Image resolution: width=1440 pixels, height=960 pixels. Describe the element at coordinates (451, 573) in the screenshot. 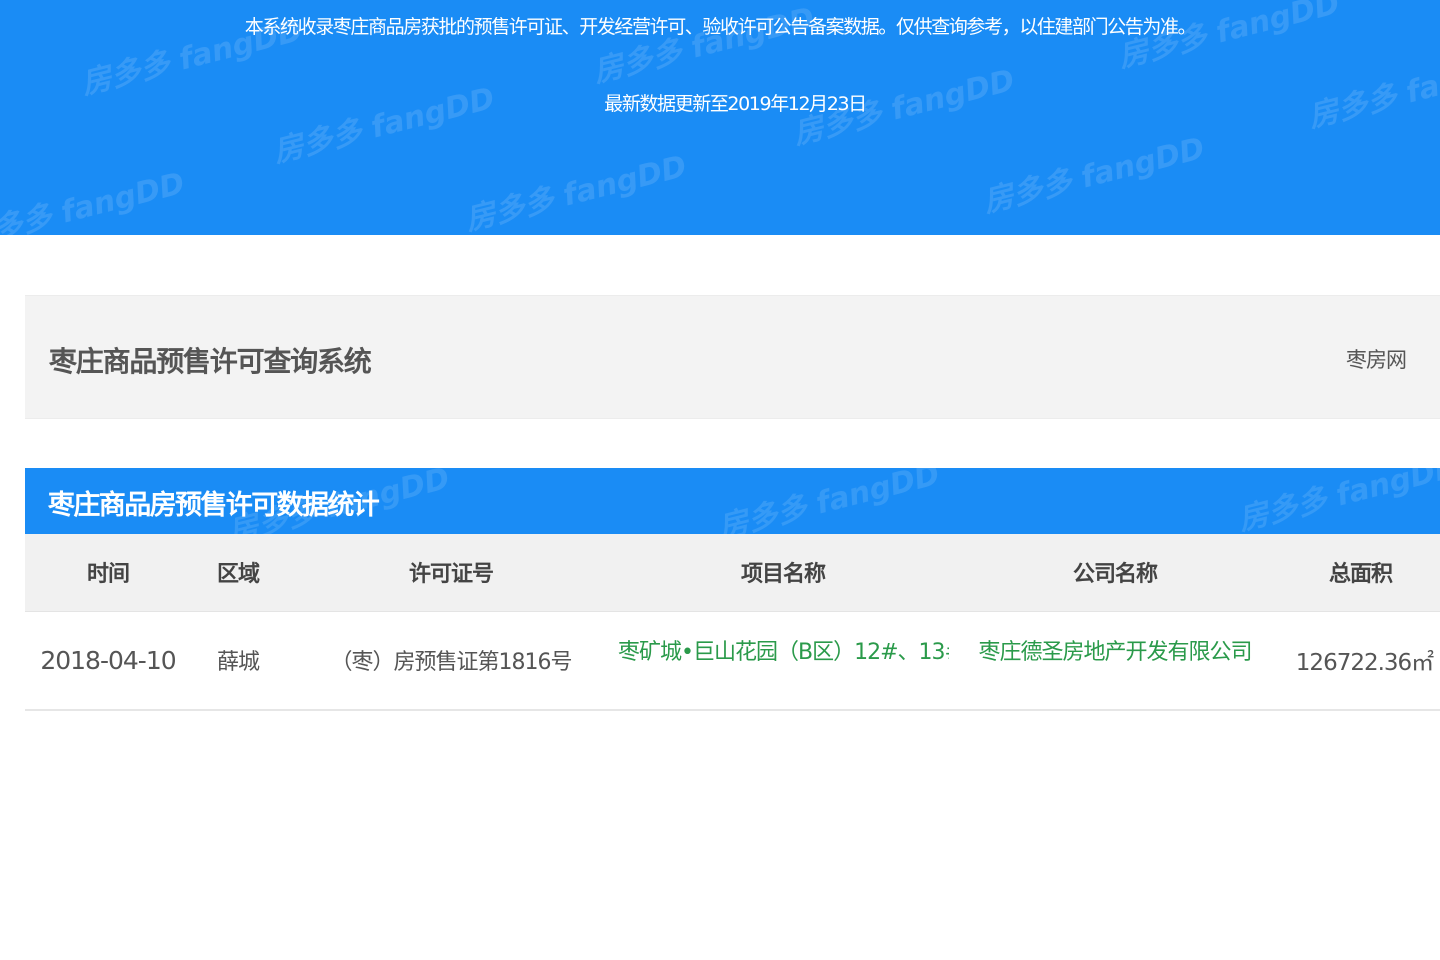

I see `header-permit: 许可证号` at that location.